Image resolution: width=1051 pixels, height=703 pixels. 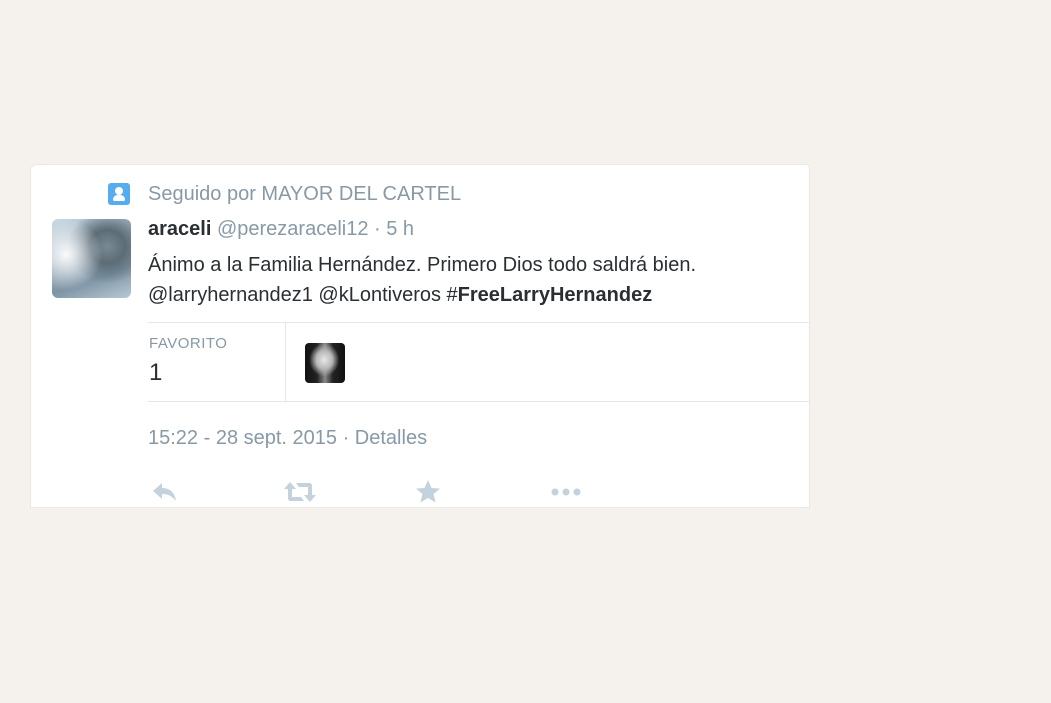 I want to click on tweet-stats: FAVORITO 1, so click(x=478, y=362).